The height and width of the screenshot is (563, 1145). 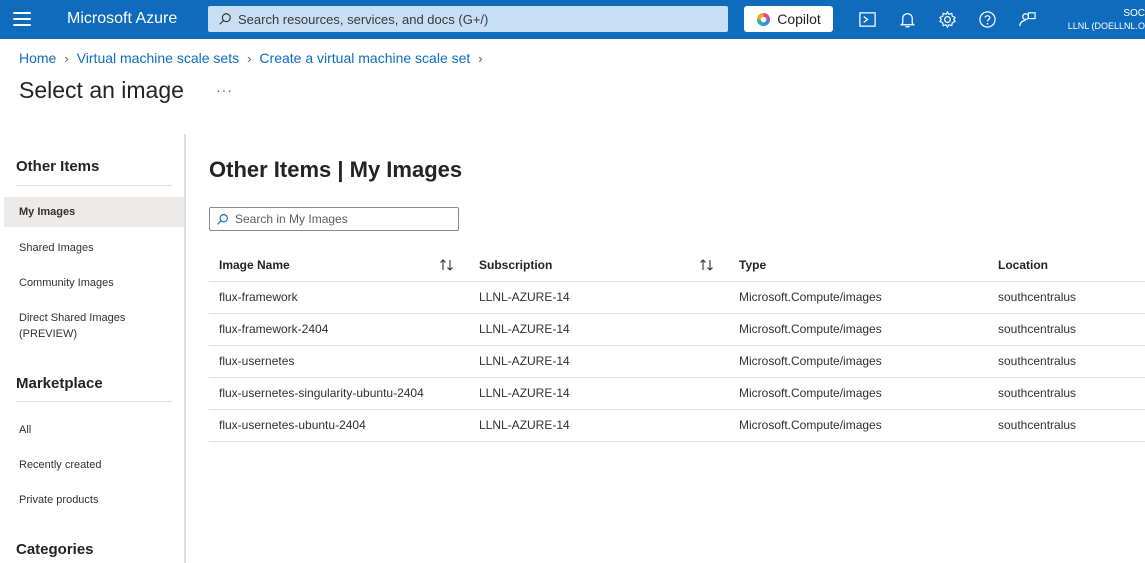 What do you see at coordinates (364, 58) in the screenshot?
I see `breadcrumb-create-vmss: Create a virtual machine scale set` at bounding box center [364, 58].